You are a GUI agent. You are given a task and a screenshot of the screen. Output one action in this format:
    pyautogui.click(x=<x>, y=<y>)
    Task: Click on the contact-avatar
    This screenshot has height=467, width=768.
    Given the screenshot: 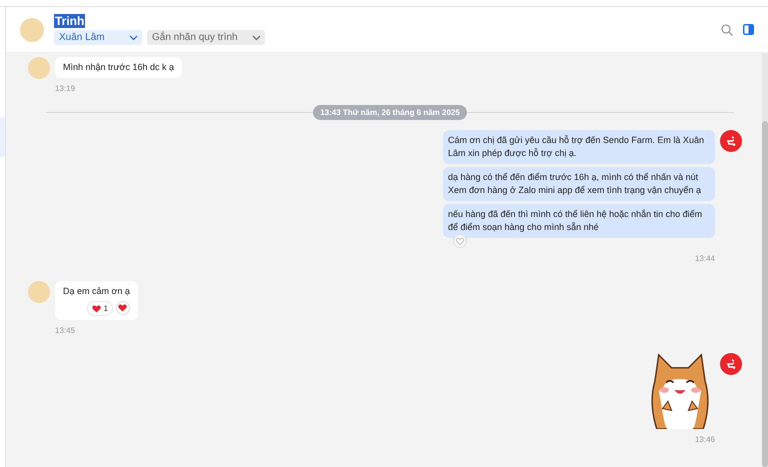 What is the action you would take?
    pyautogui.click(x=32, y=30)
    